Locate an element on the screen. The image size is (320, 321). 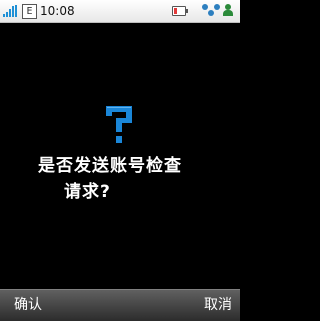
battery-level-fill is located at coordinates (175, 11).